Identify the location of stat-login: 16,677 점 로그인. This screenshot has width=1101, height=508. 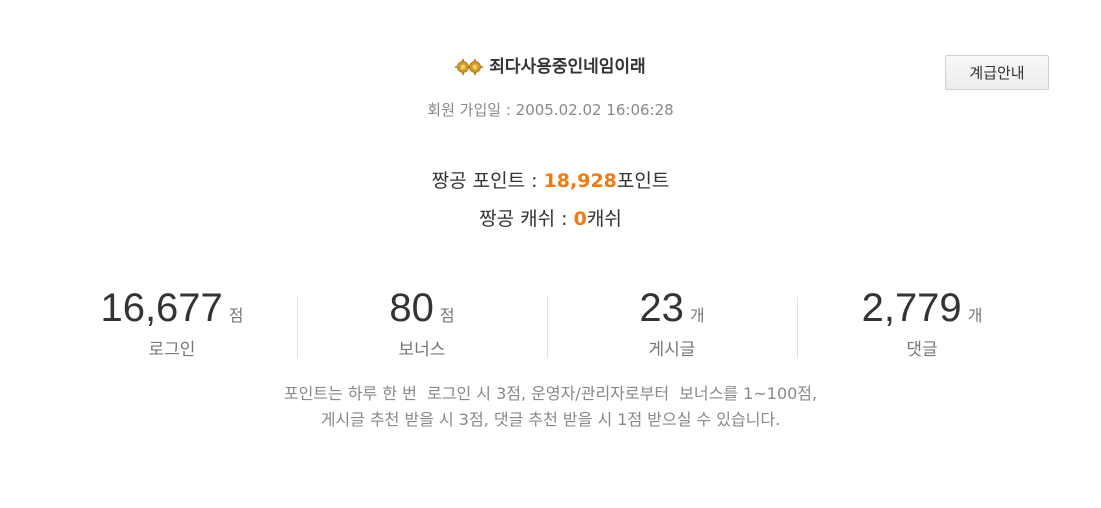
(172, 322).